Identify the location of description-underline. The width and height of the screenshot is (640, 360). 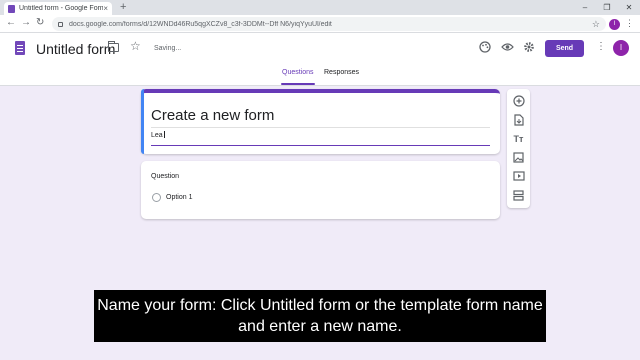
(320, 145).